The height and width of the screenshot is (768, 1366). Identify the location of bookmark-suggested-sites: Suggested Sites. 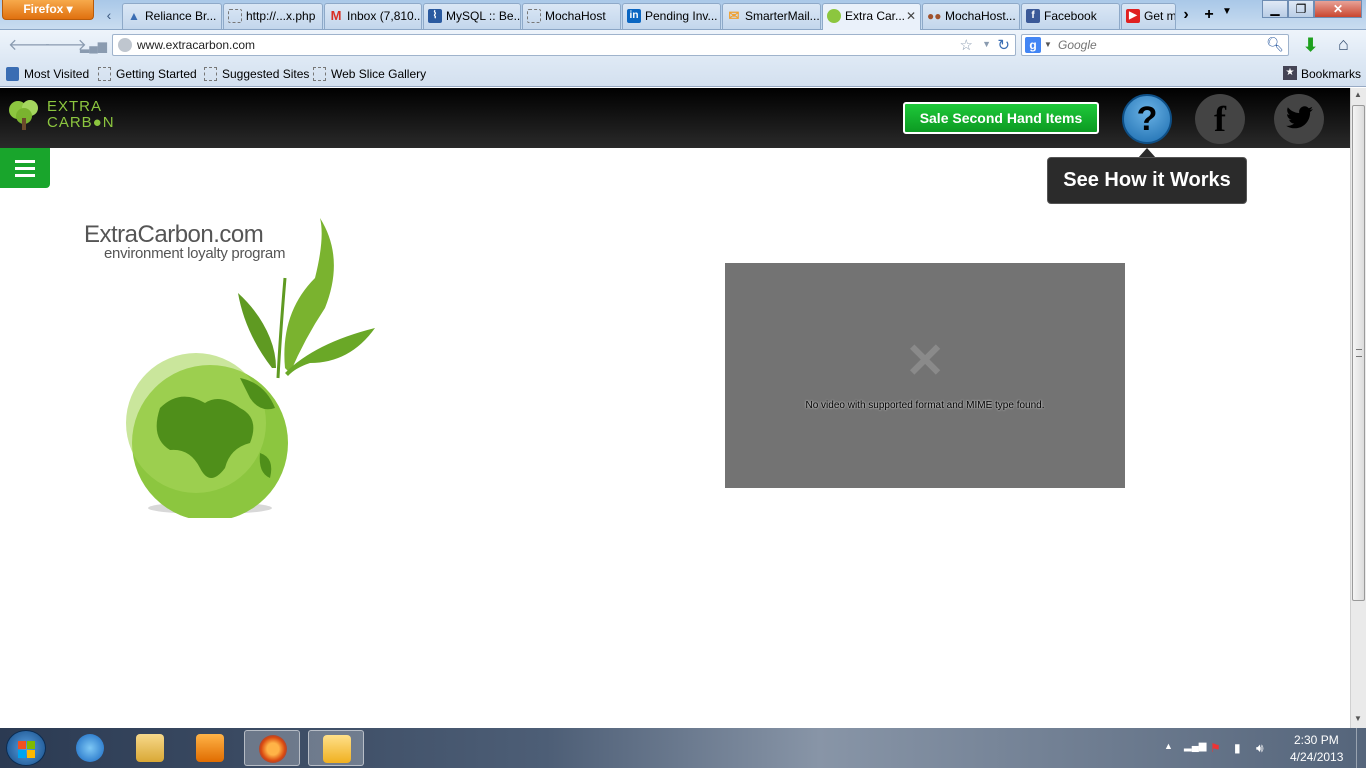
(255, 74).